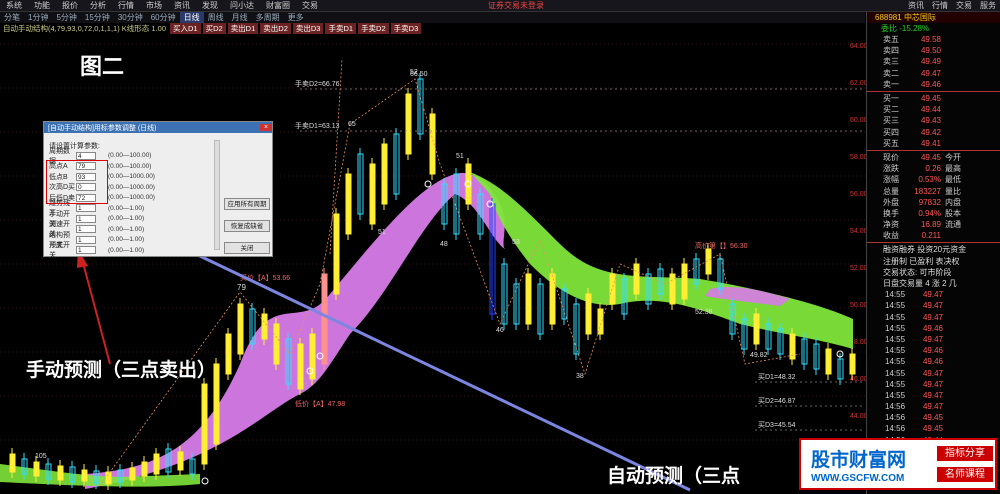 The height and width of the screenshot is (494, 1000). Describe the element at coordinates (891, 225) in the screenshot. I see `quote-label: 净资` at that location.